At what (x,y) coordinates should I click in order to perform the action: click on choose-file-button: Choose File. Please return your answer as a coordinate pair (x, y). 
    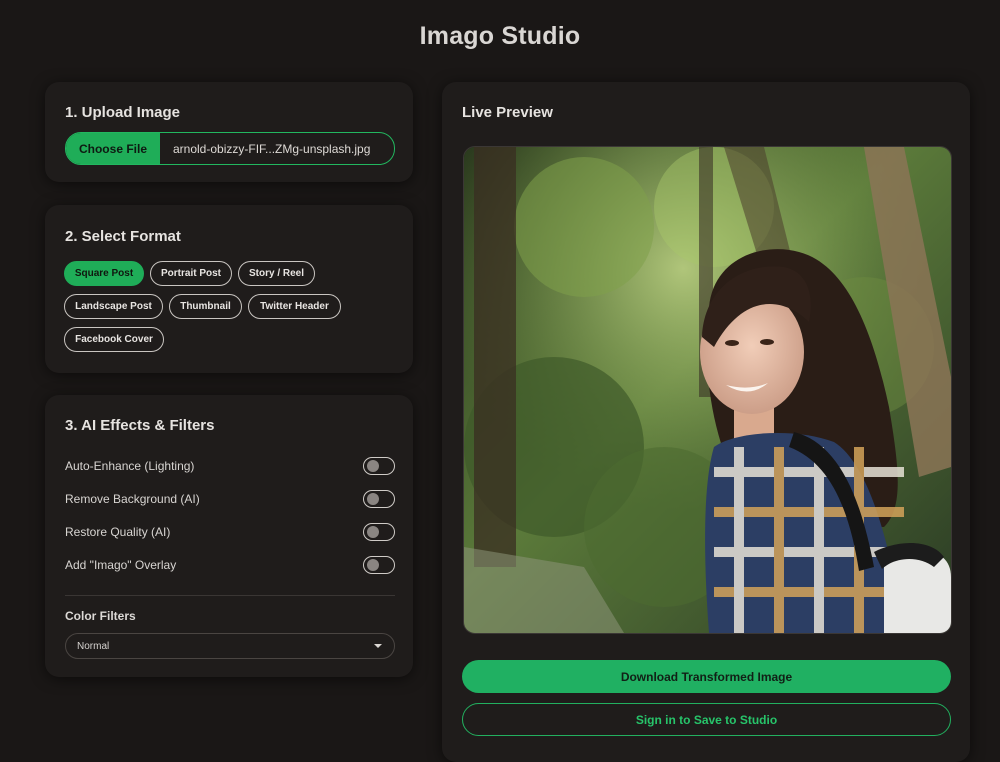
    Looking at the image, I should click on (113, 148).